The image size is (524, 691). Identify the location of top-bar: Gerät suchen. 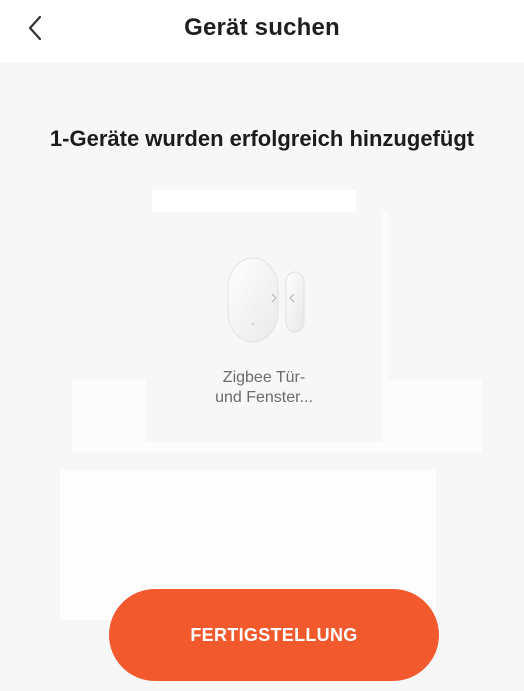
(262, 31).